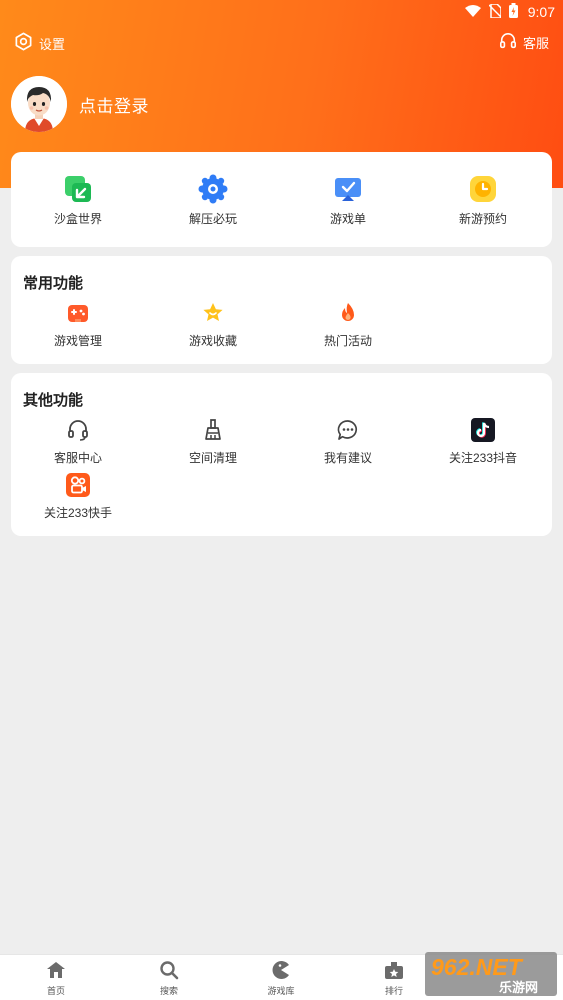 The width and height of the screenshot is (563, 1000). Describe the element at coordinates (472, 12) in the screenshot. I see `wifi-icon` at that location.